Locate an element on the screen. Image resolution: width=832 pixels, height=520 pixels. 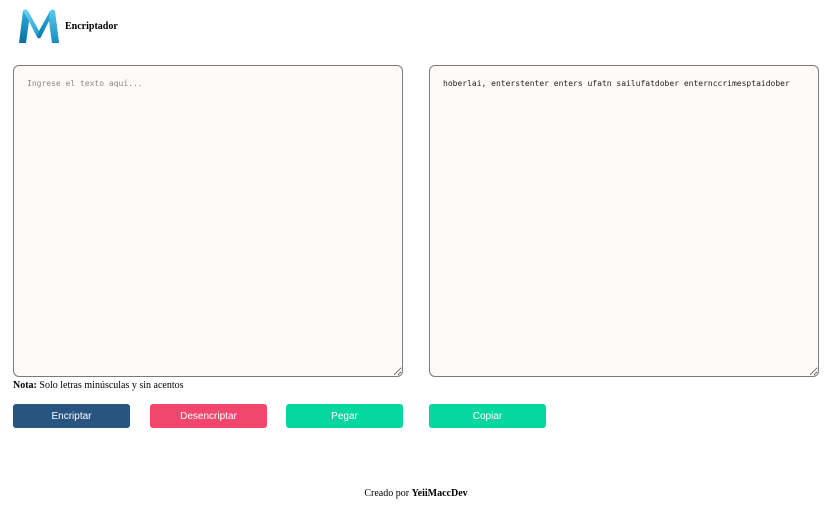
decrypt-button: Desencriptar is located at coordinates (208, 416).